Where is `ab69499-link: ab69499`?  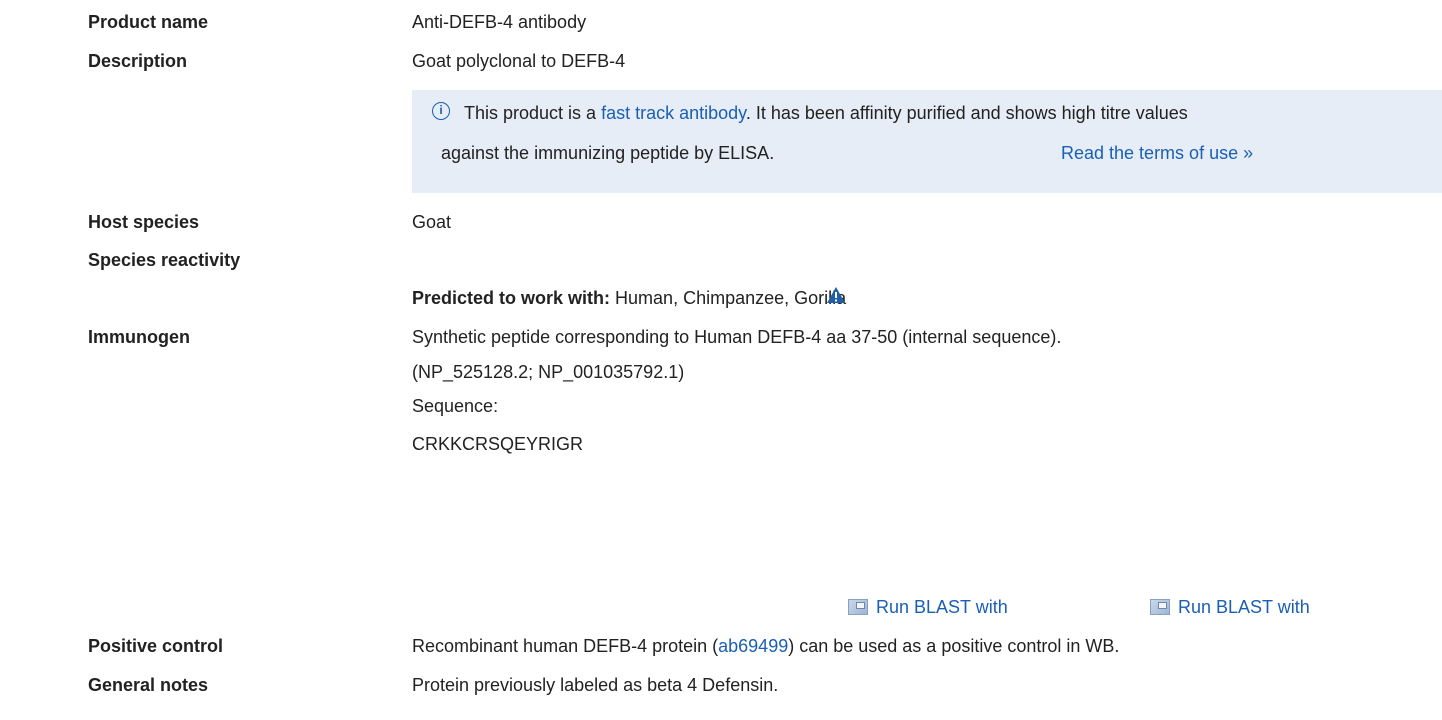 ab69499-link: ab69499 is located at coordinates (753, 646).